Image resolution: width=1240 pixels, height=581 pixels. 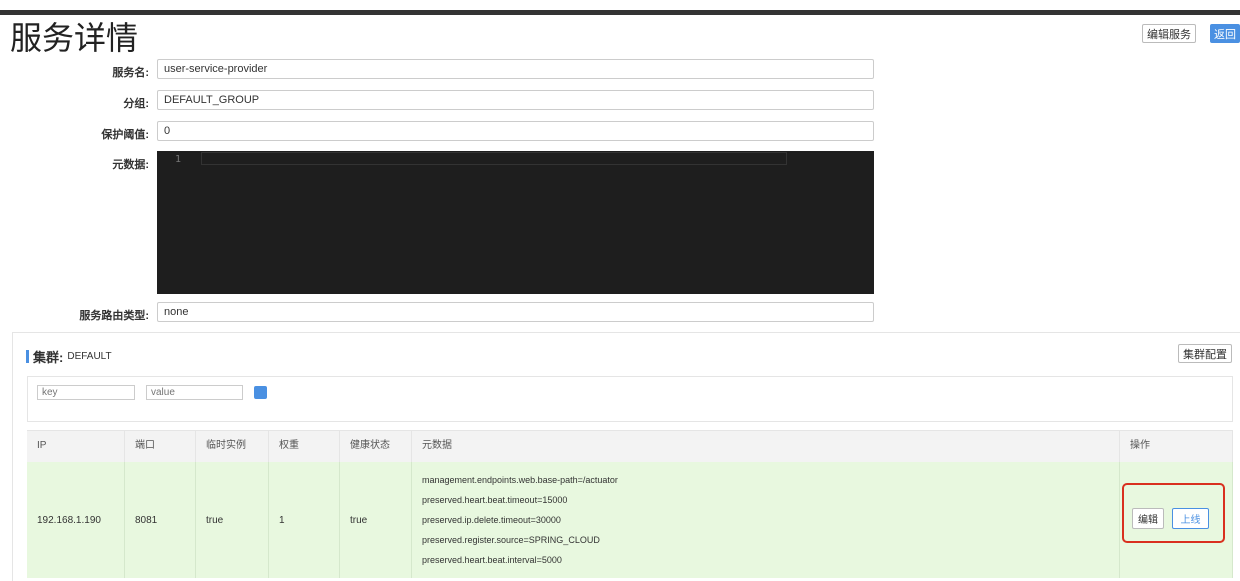 What do you see at coordinates (304, 520) in the screenshot?
I see `cell-weight: 1` at bounding box center [304, 520].